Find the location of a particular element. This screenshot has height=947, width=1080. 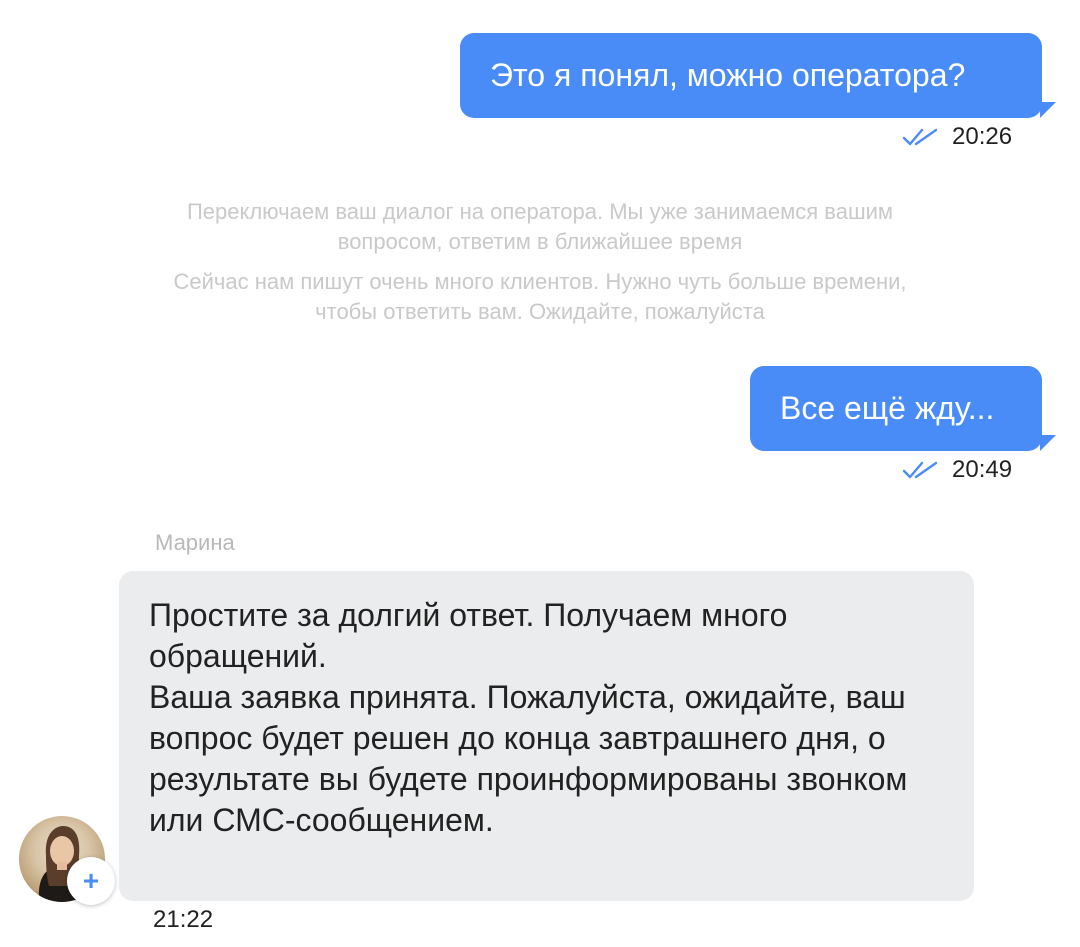

message-text: Это я понял, можно оператора? is located at coordinates (728, 75).